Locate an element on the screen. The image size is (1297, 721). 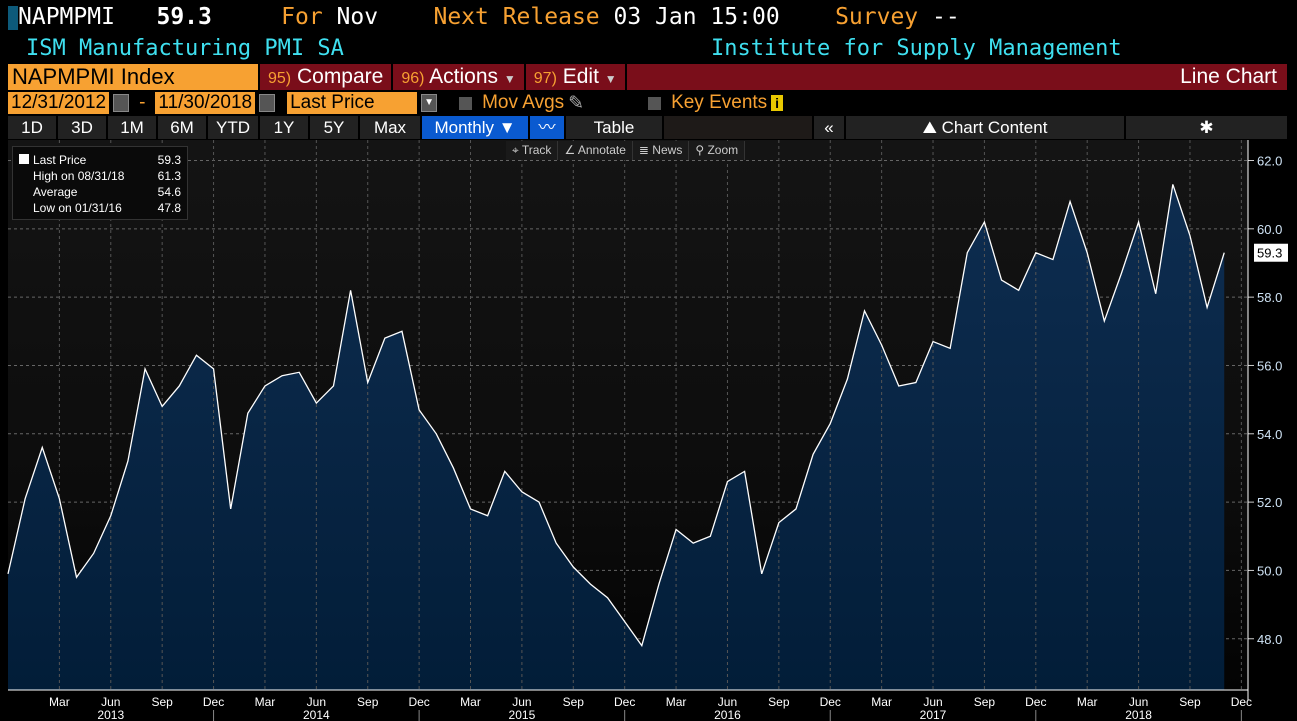
chart-content-label: Chart Content is located at coordinates (994, 127).